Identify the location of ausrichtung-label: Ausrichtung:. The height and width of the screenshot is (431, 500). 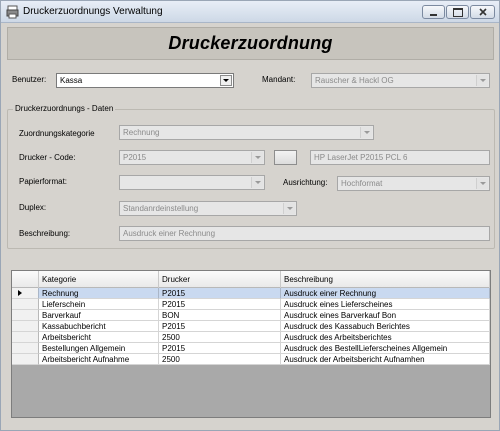
(305, 182).